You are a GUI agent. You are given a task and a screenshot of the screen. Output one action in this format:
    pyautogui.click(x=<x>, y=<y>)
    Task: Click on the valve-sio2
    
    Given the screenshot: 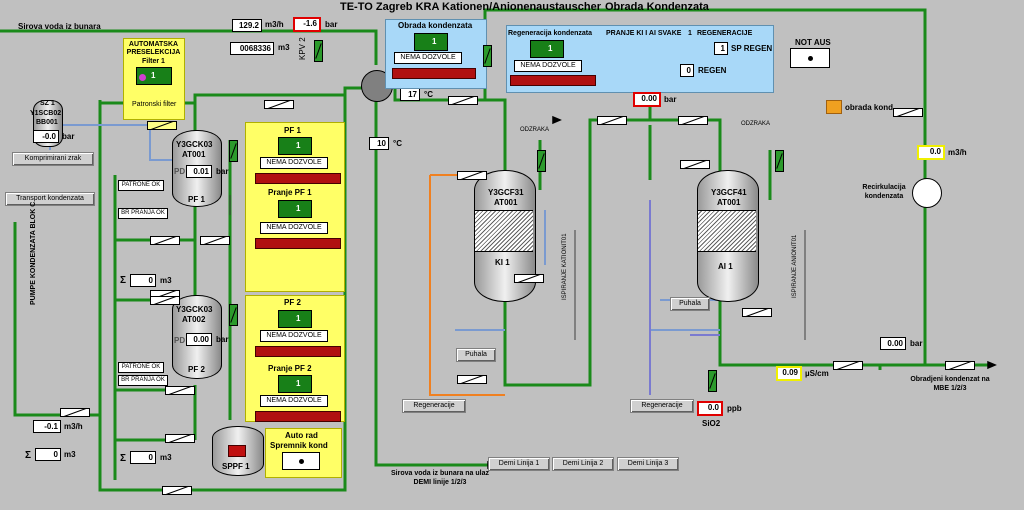 What is the action you would take?
    pyautogui.click(x=712, y=381)
    